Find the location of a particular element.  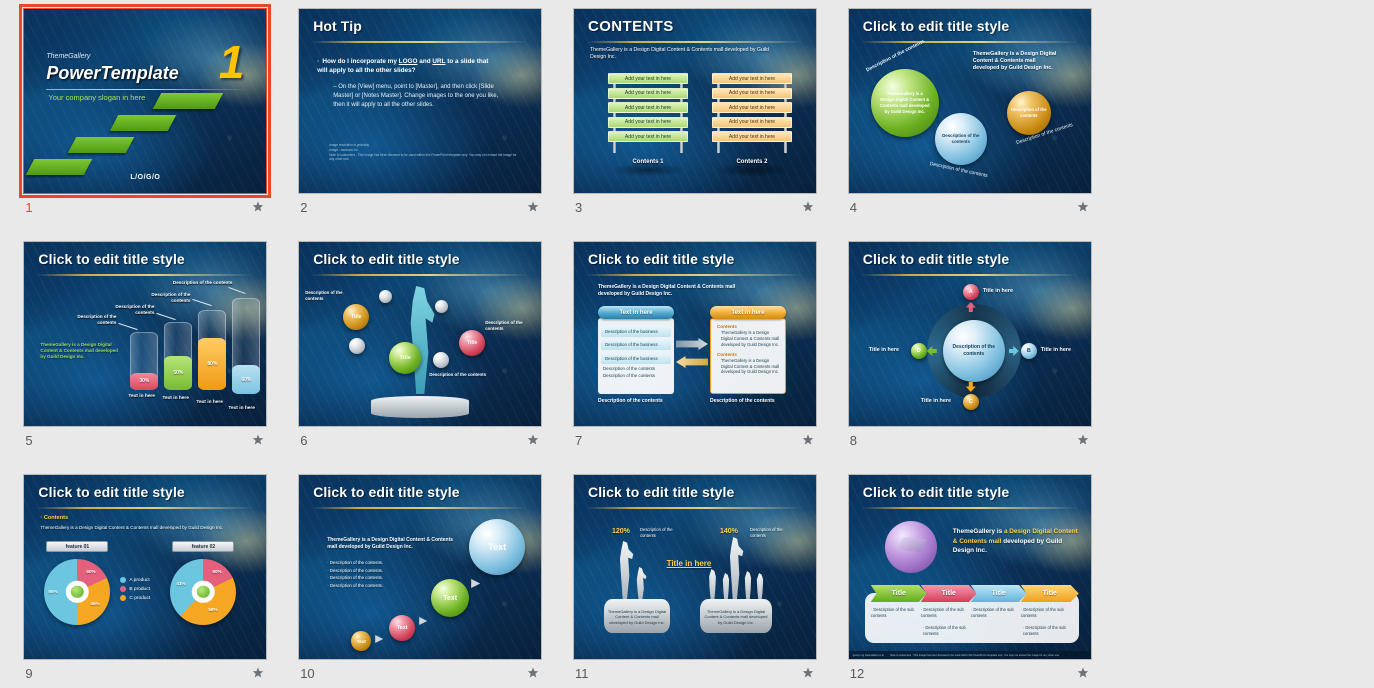

slide-meta-3: 3 is located at coordinates (695, 206).